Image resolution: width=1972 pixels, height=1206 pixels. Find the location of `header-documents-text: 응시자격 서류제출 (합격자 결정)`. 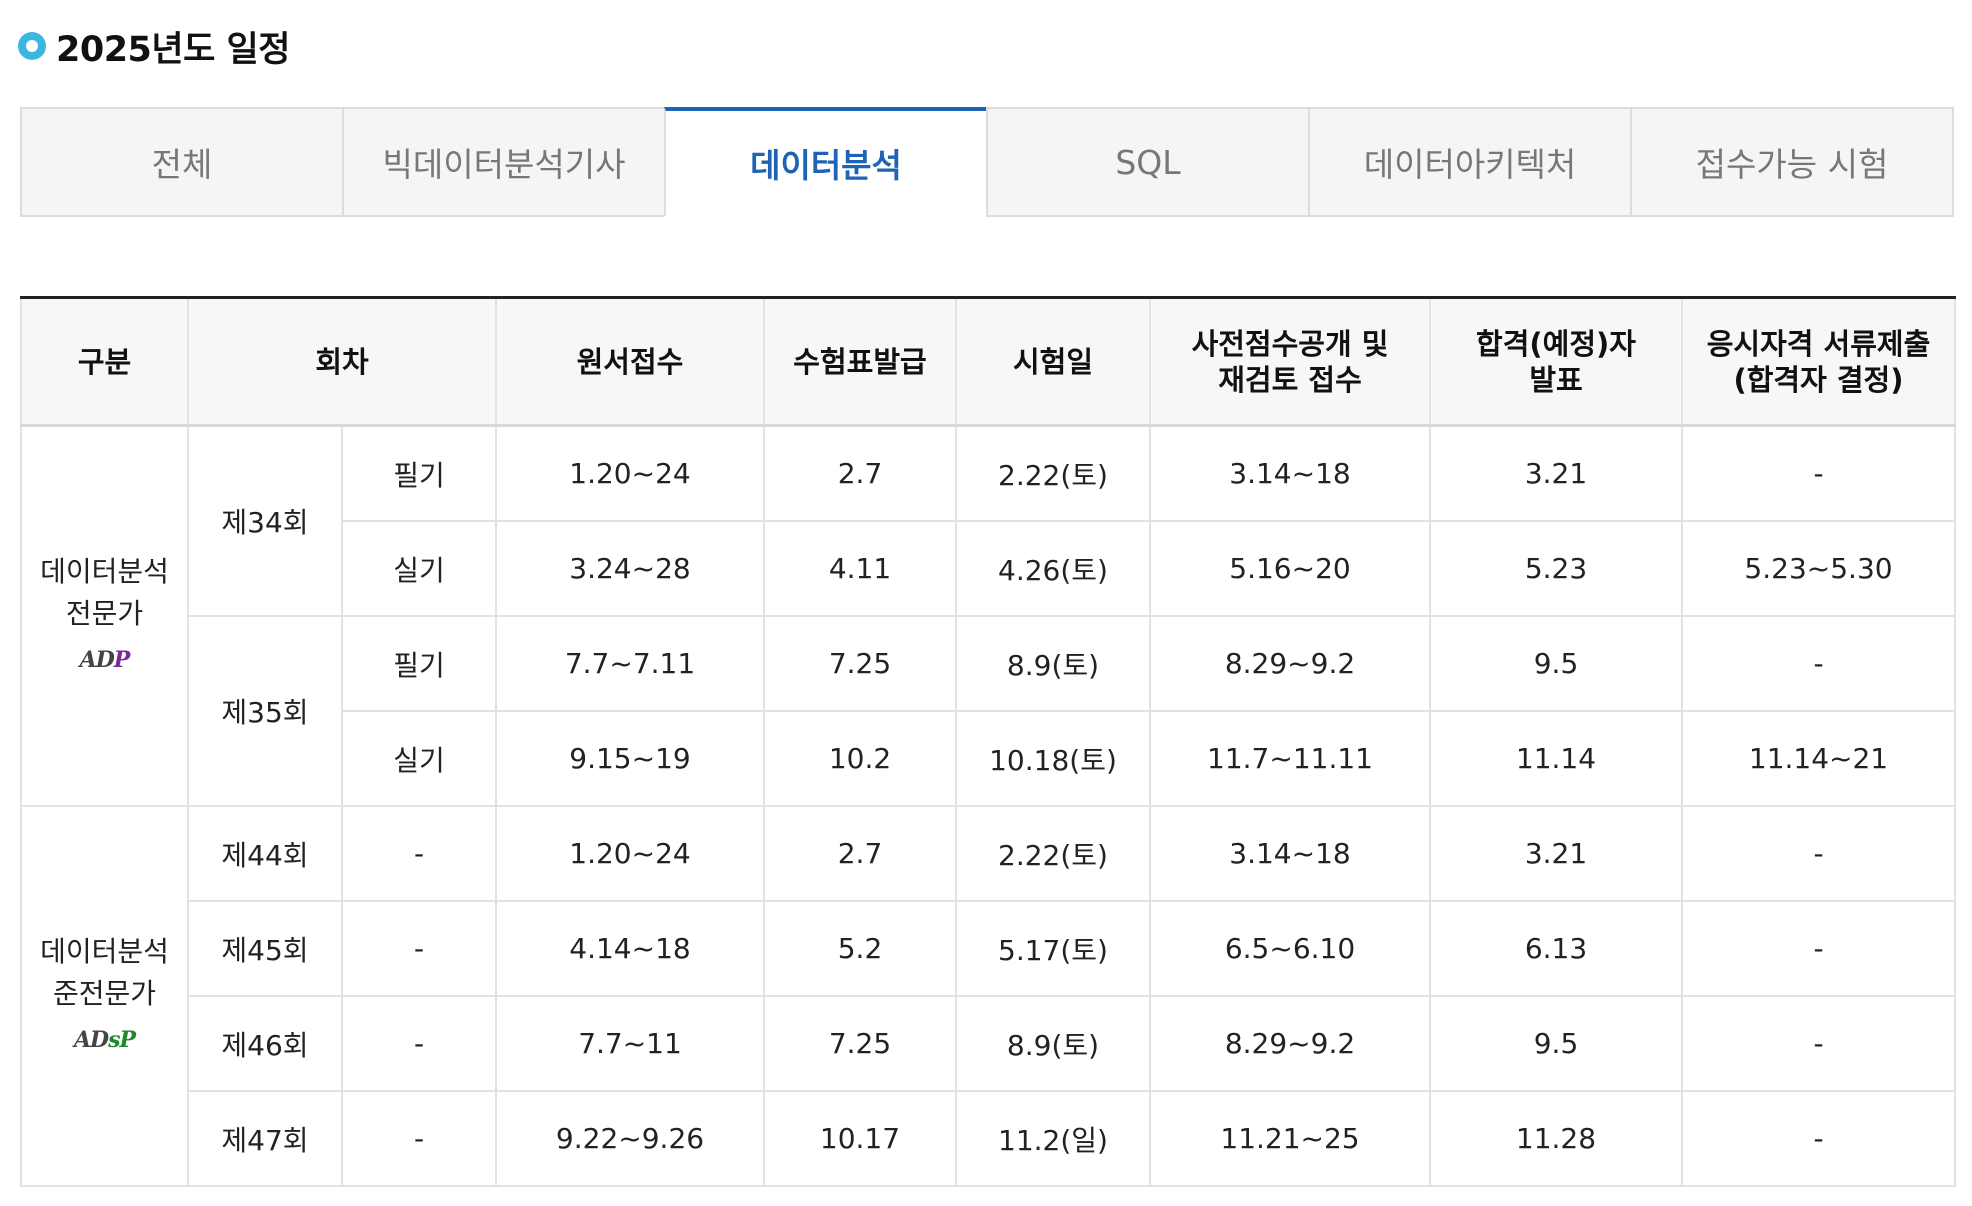

header-documents-text: 응시자격 서류제출 (합격자 결정) is located at coordinates (1818, 361).